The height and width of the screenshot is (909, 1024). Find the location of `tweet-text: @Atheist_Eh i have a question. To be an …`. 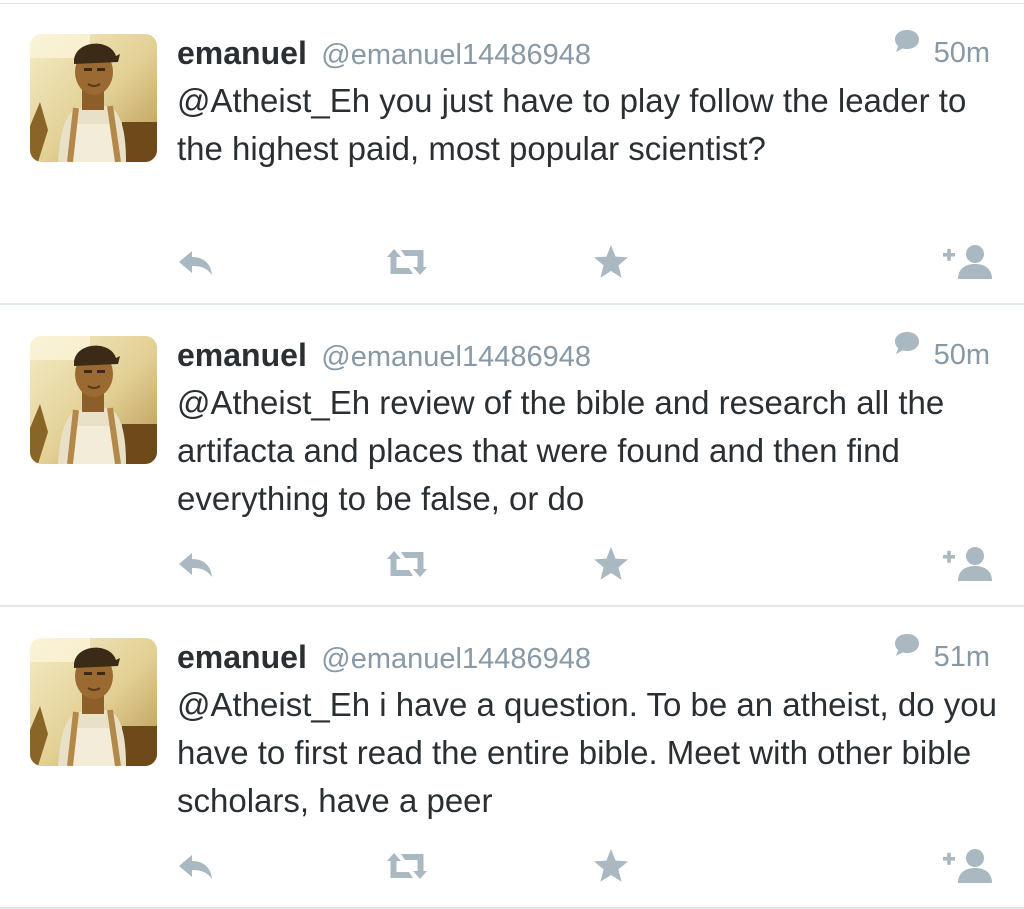

tweet-text: @Atheist_Eh i have a question. To be an … is located at coordinates (587, 752).